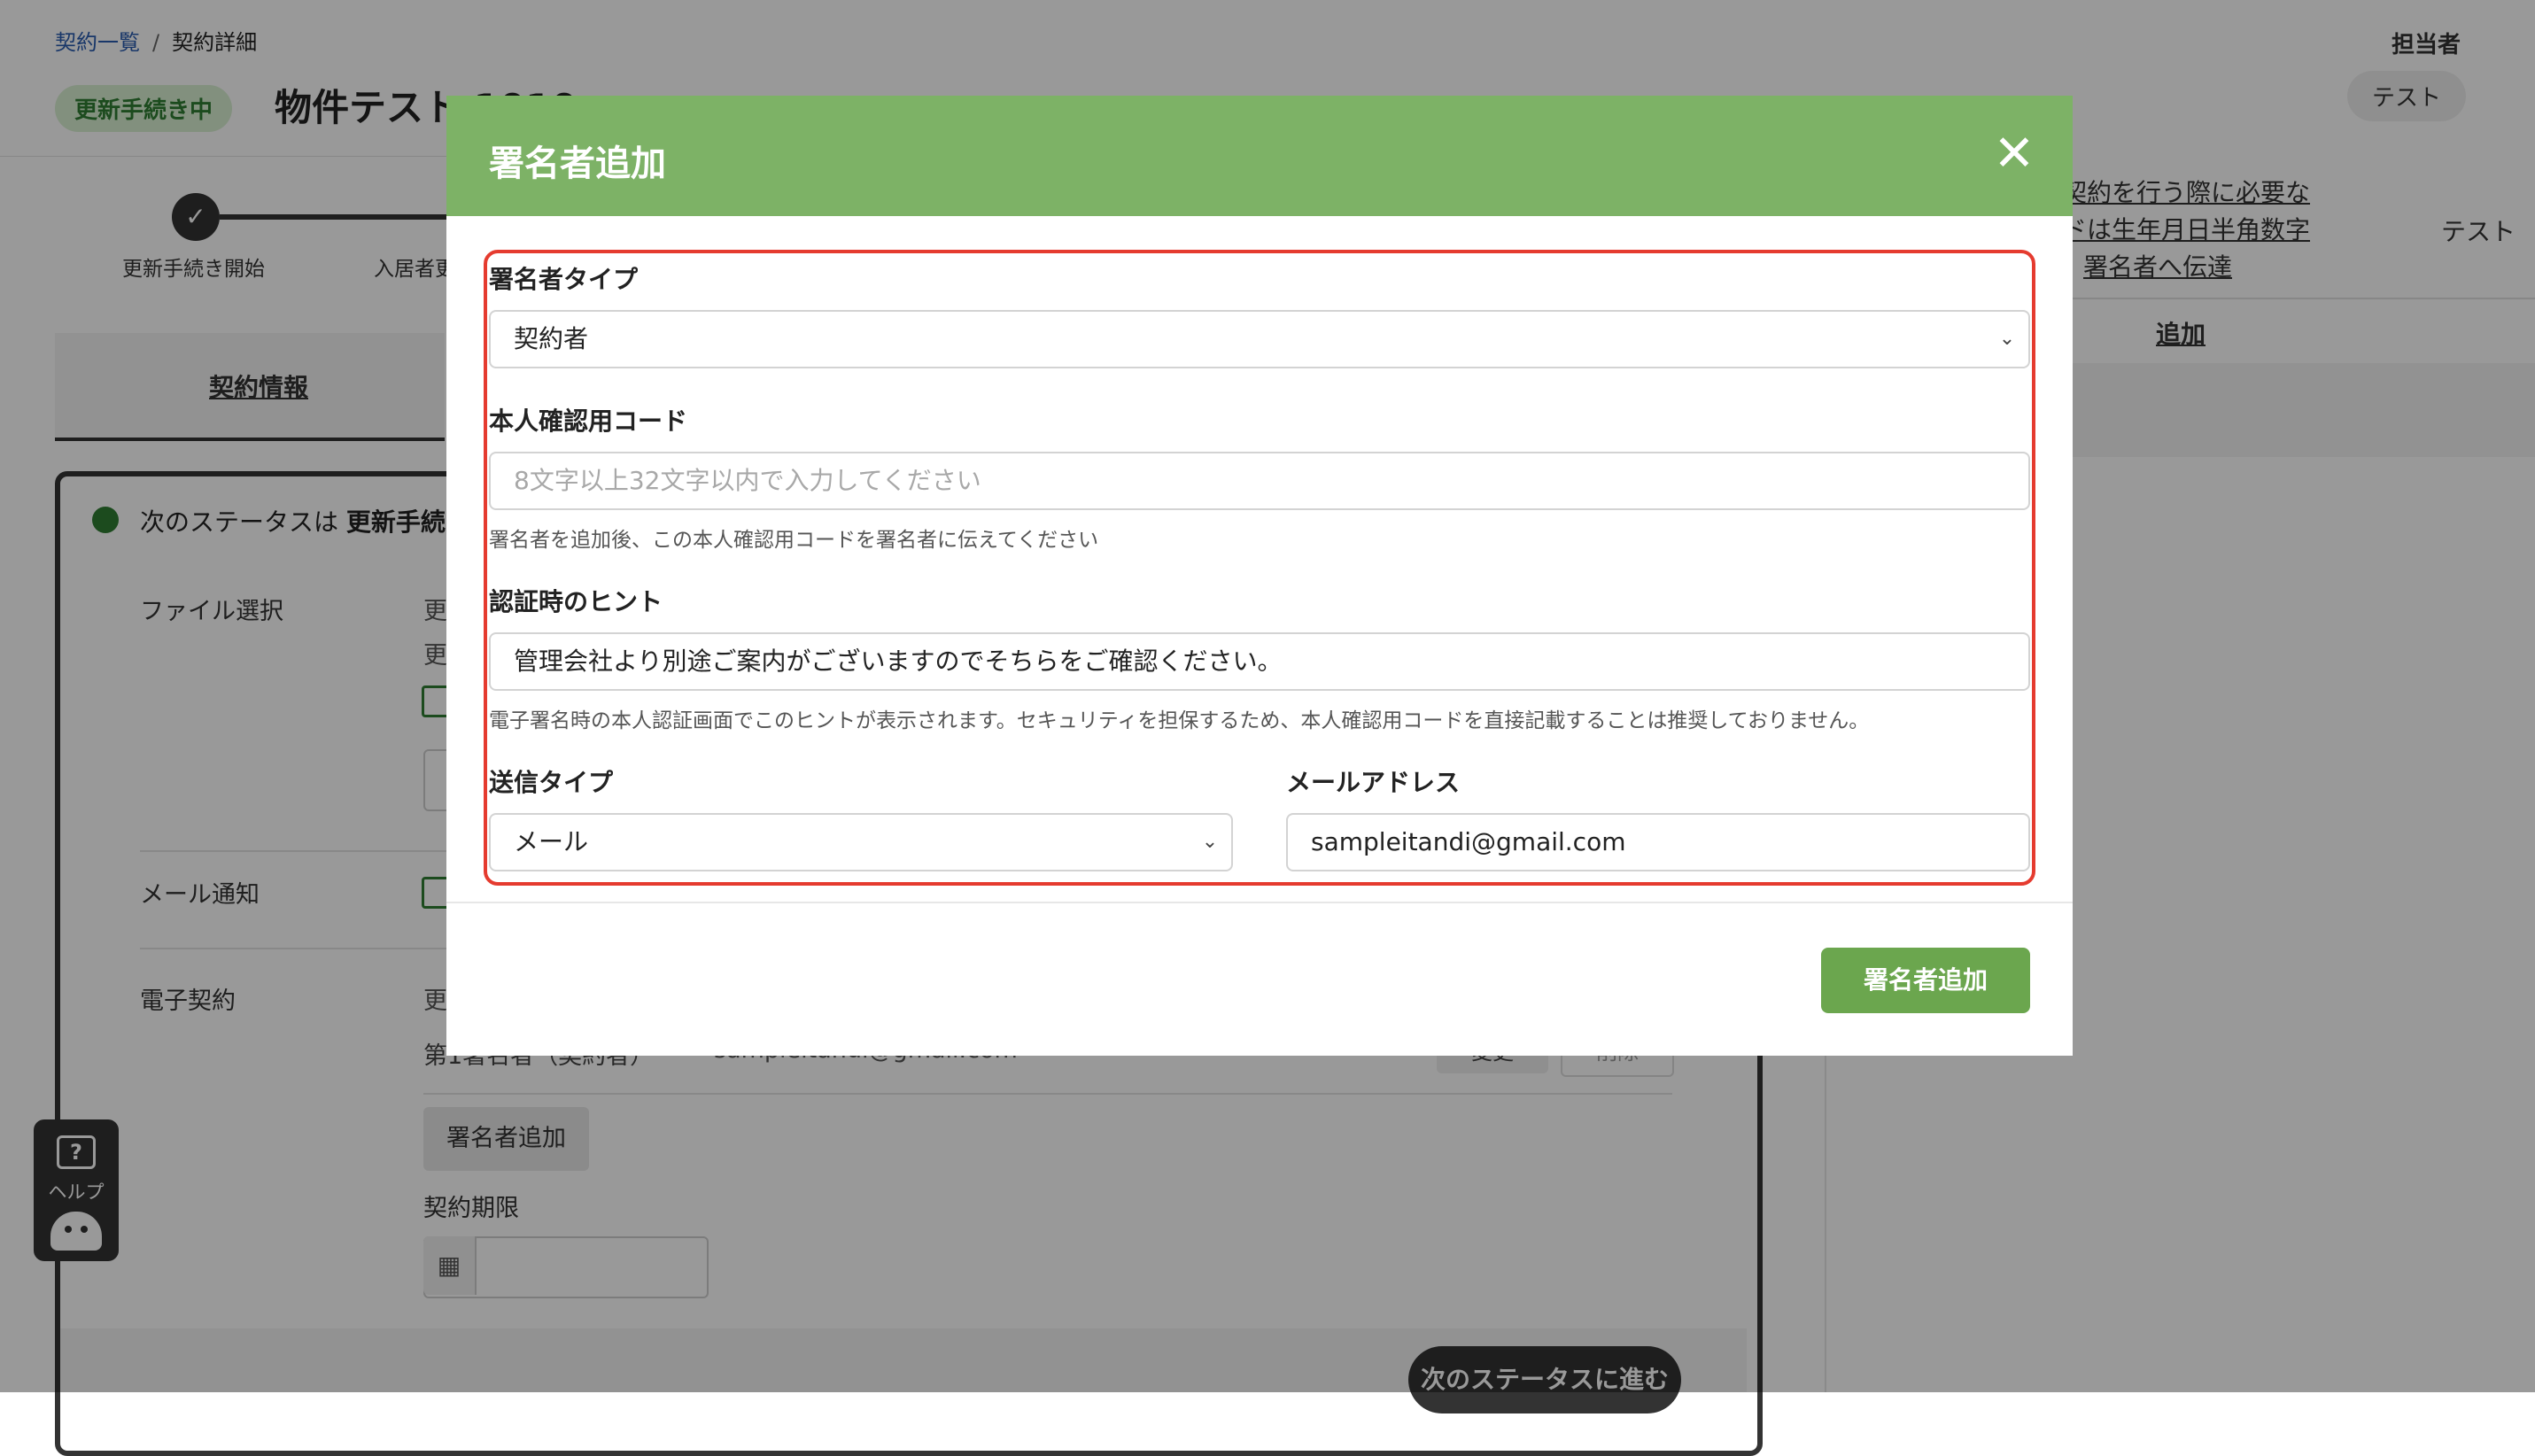 The width and height of the screenshot is (2535, 1456). I want to click on signer-type-label: 署名者タイプ, so click(564, 279).